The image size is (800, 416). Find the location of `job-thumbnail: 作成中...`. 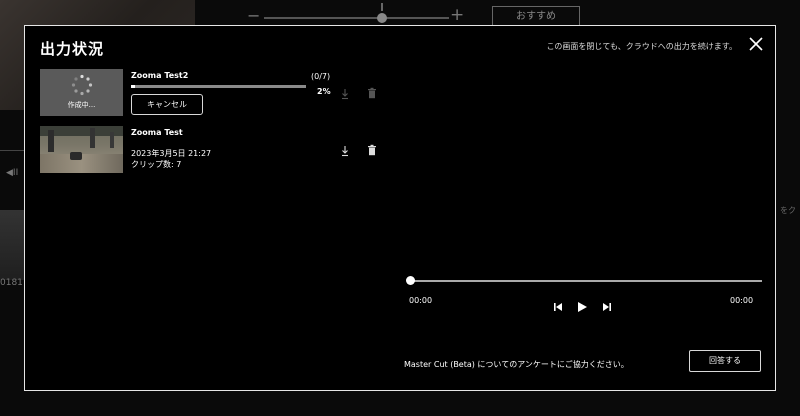

job-thumbnail: 作成中... is located at coordinates (81, 92).